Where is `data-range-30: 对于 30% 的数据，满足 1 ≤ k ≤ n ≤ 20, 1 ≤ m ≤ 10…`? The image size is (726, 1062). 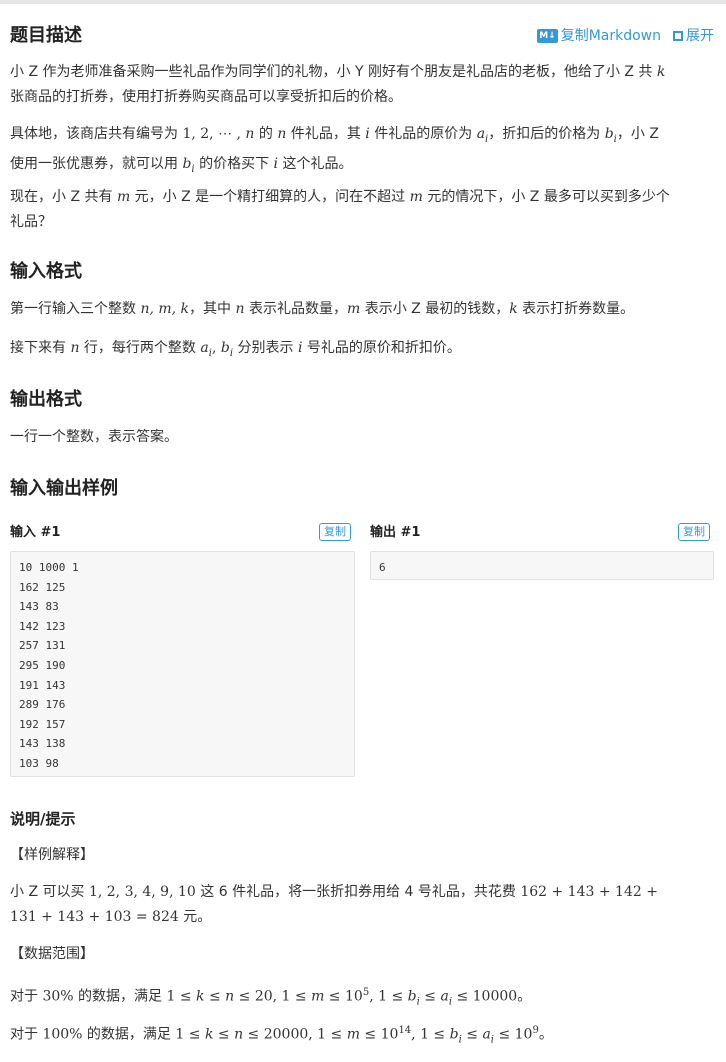
data-range-30: 对于 30% 的数据，满足 1 ≤ k ≤ n ≤ 20, 1 ≤ m ≤ 10… is located at coordinates (271, 997).